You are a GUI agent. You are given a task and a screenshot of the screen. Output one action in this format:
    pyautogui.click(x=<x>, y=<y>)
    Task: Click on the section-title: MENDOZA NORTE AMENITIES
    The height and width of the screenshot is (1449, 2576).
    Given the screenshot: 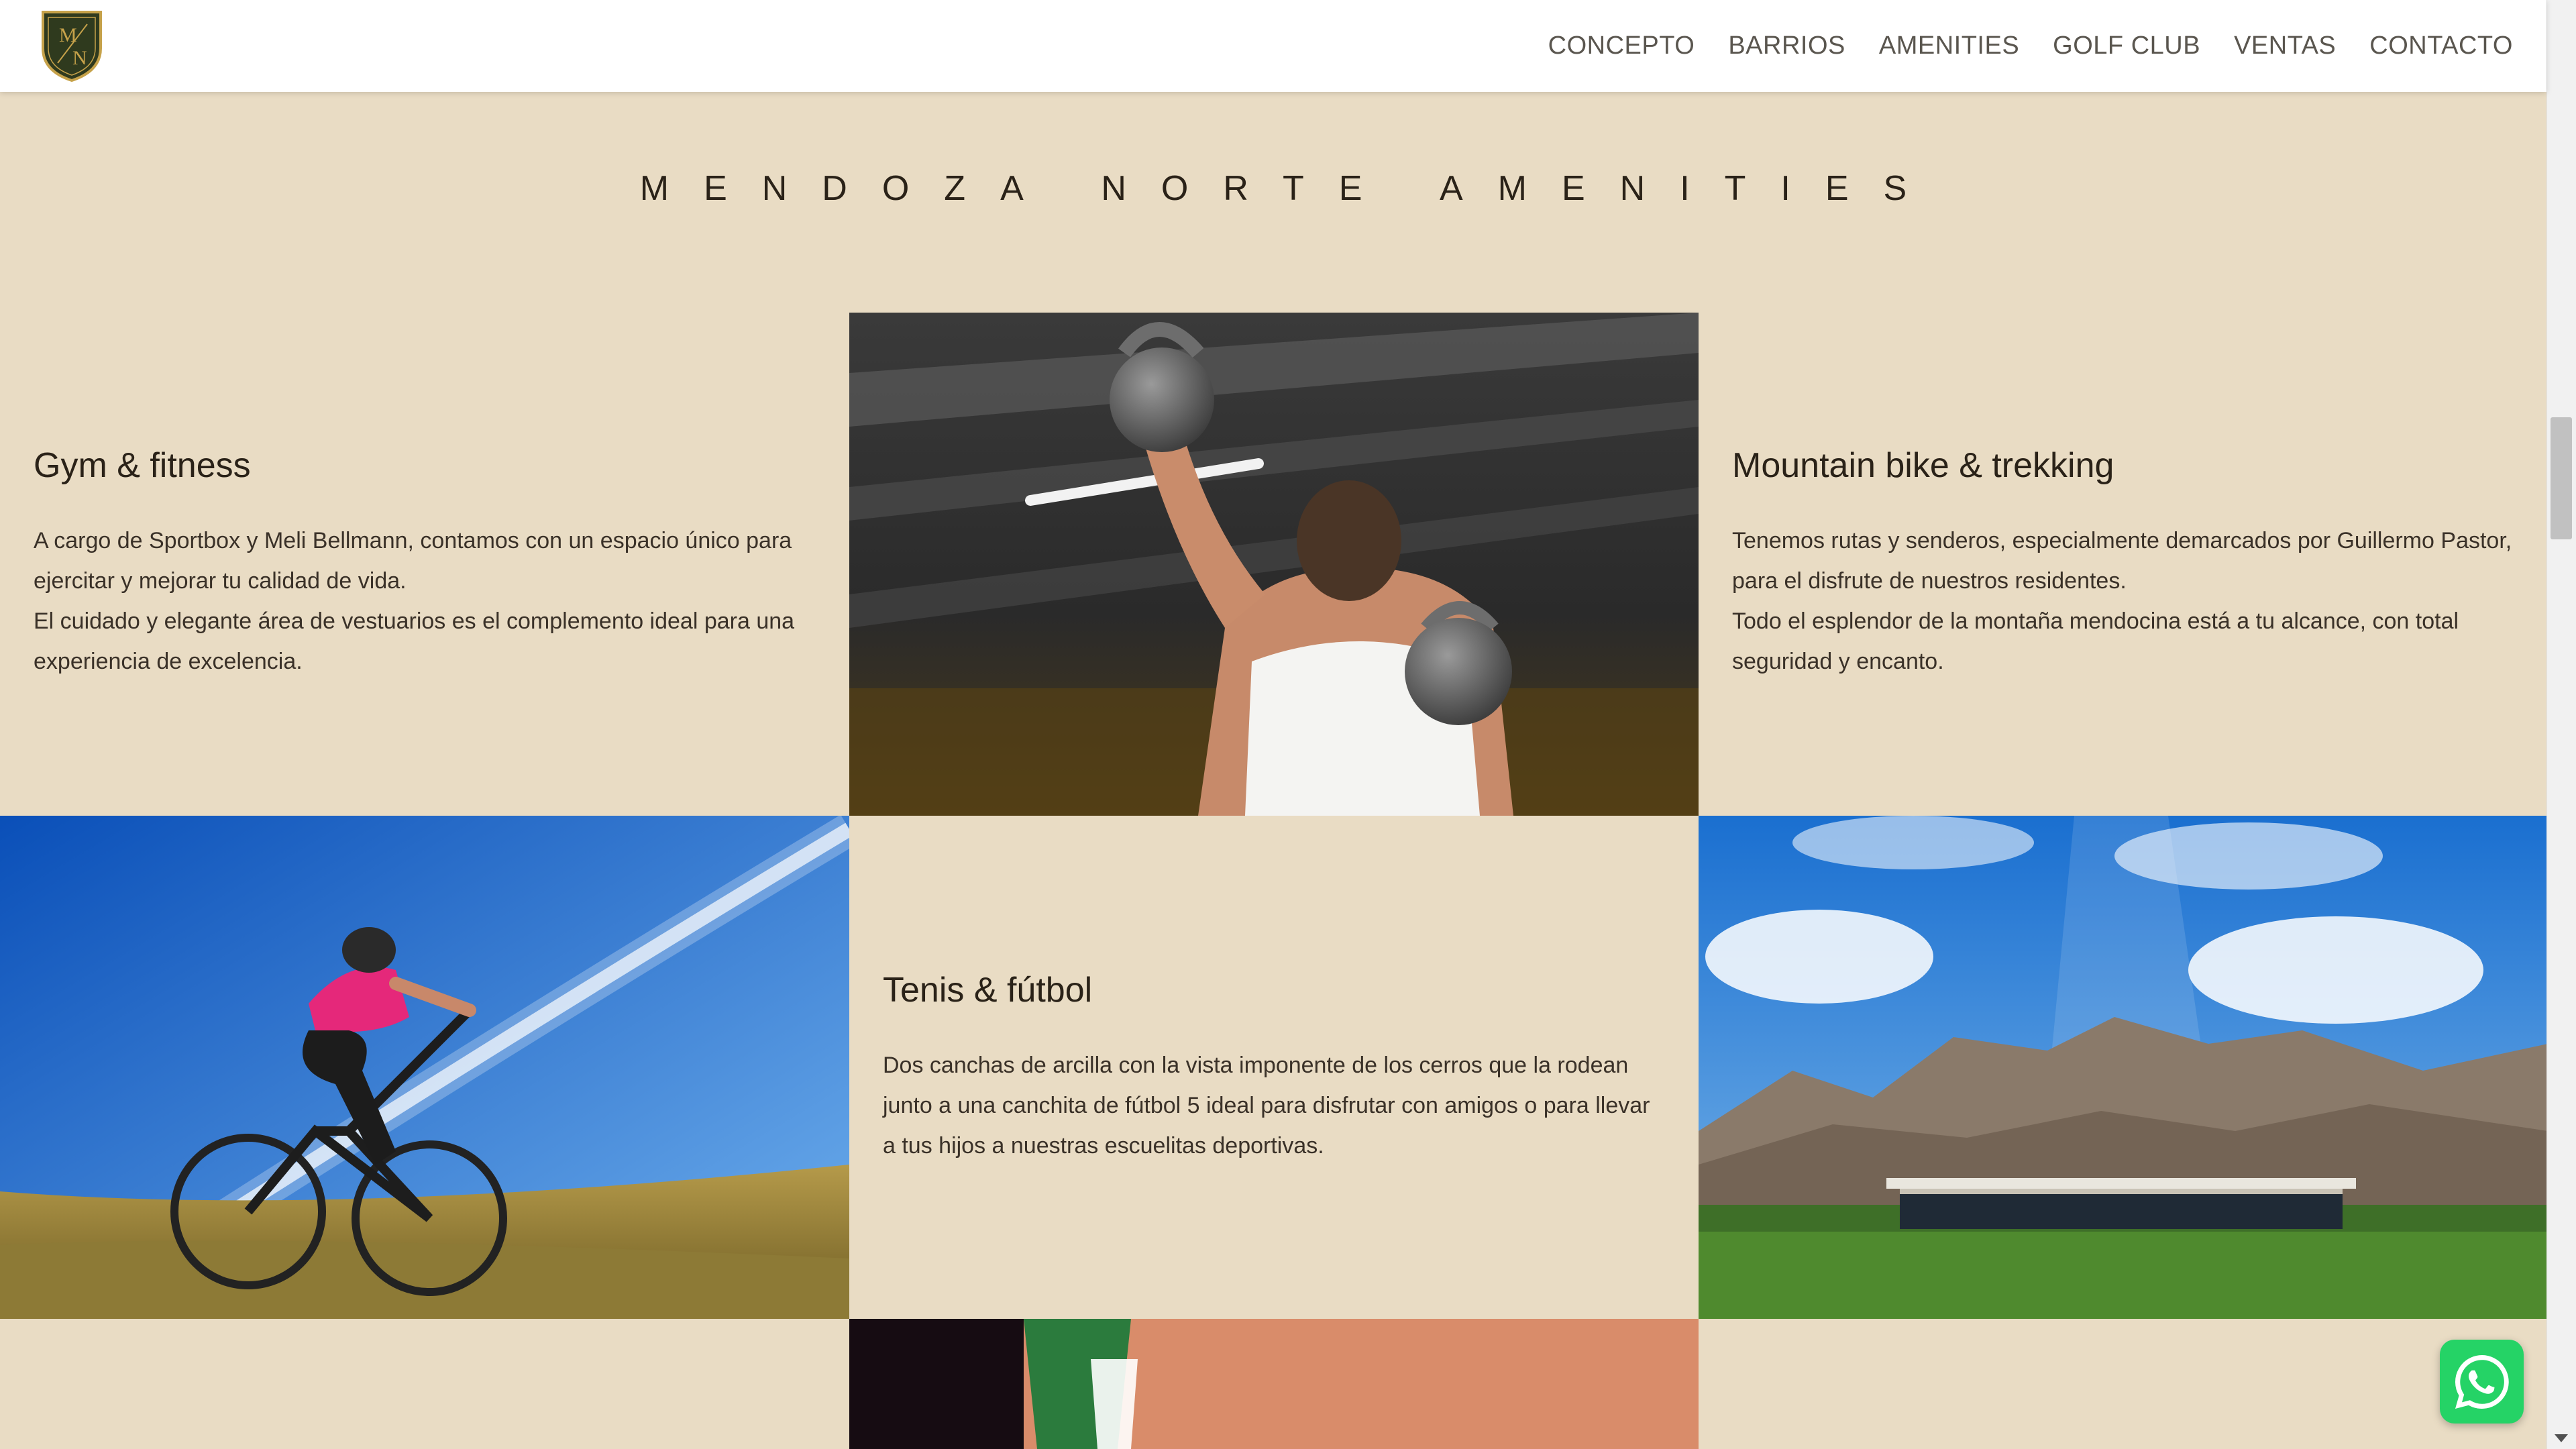 What is the action you would take?
    pyautogui.click(x=1290, y=189)
    